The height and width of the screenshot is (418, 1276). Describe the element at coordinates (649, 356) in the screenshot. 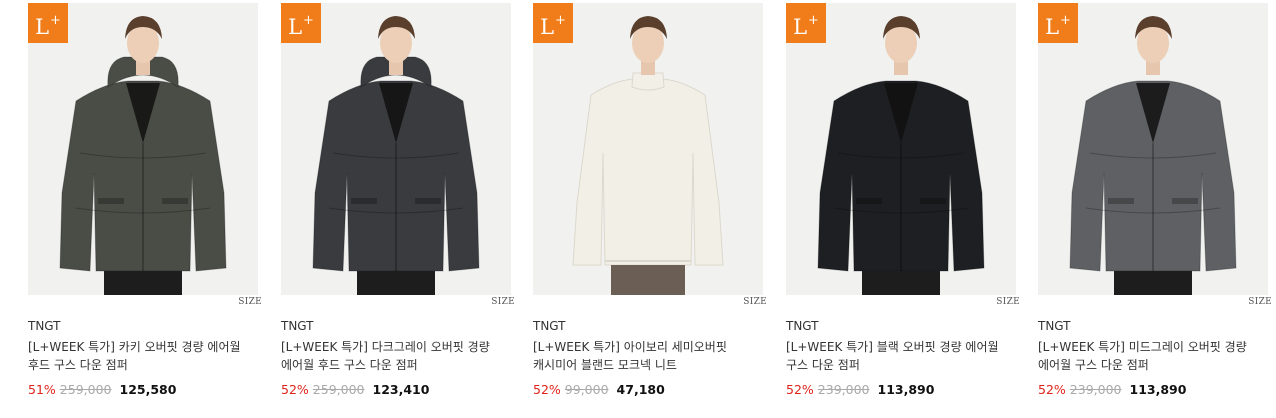

I see `product-title: [L+WEEK 특가] 아이보리 세미오버핏 캐시미어 블랜드 모크넥 니트` at that location.